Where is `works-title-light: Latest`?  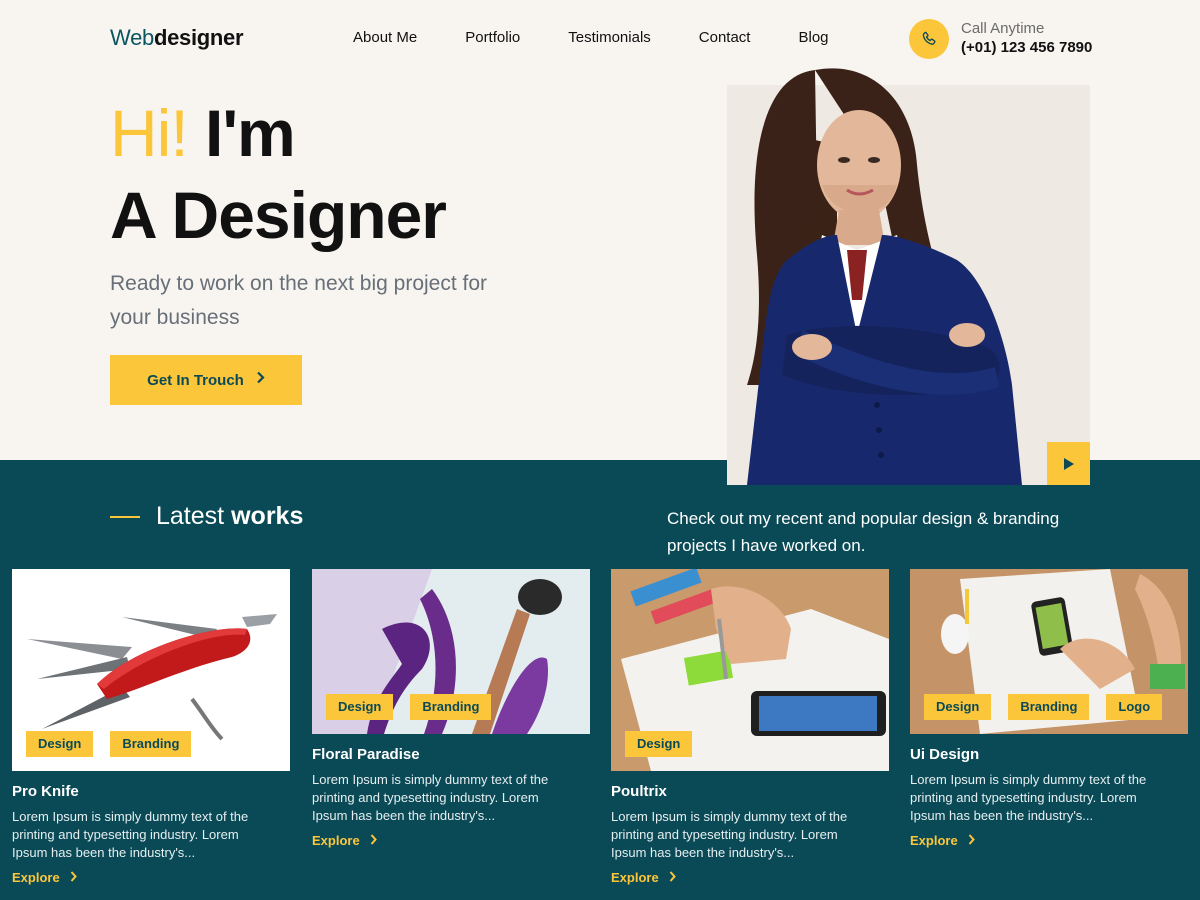
works-title-light: Latest is located at coordinates (190, 516).